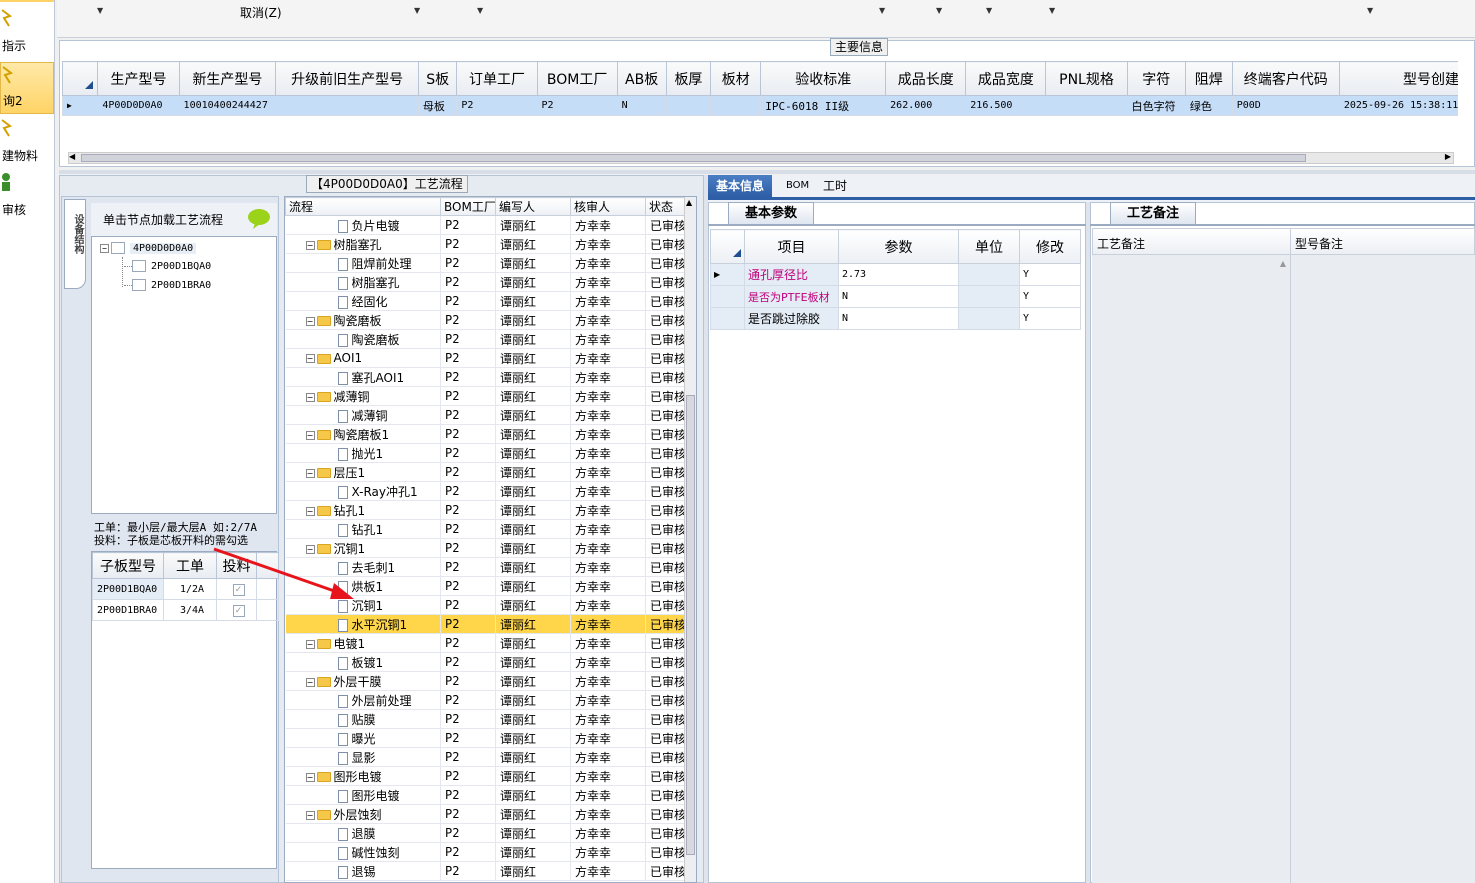 The image size is (1475, 883). Describe the element at coordinates (797, 186) in the screenshot. I see `tab-bom: BOM` at that location.